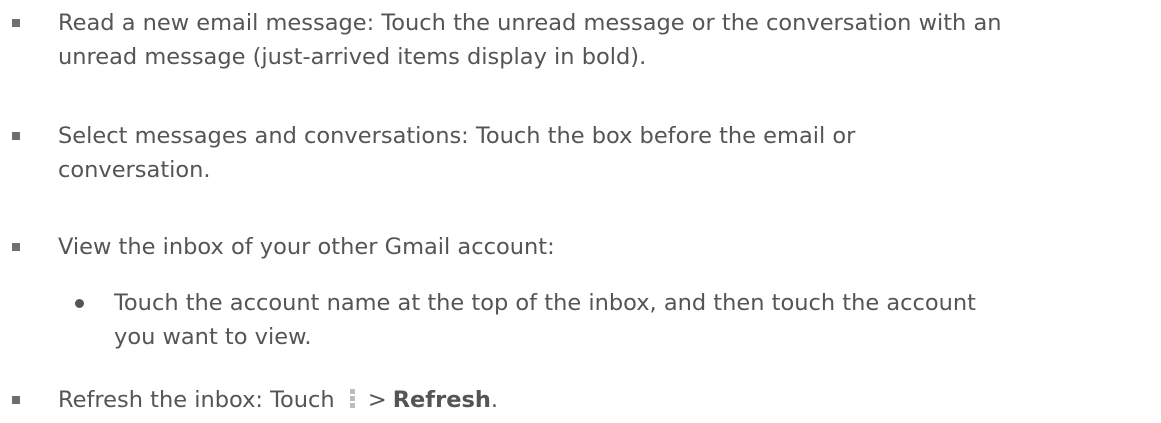  Describe the element at coordinates (603, 400) in the screenshot. I see `list-item-text-line: Refresh the inbox: Touch > Refresh.` at that location.